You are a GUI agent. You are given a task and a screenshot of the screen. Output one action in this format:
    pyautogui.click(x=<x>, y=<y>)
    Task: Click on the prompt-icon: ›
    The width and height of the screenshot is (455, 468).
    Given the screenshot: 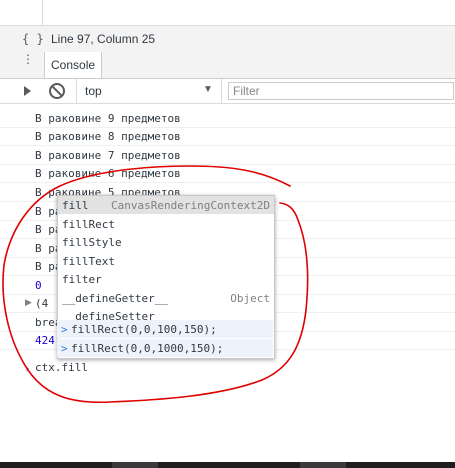 What is the action you would take?
    pyautogui.click(x=27, y=368)
    